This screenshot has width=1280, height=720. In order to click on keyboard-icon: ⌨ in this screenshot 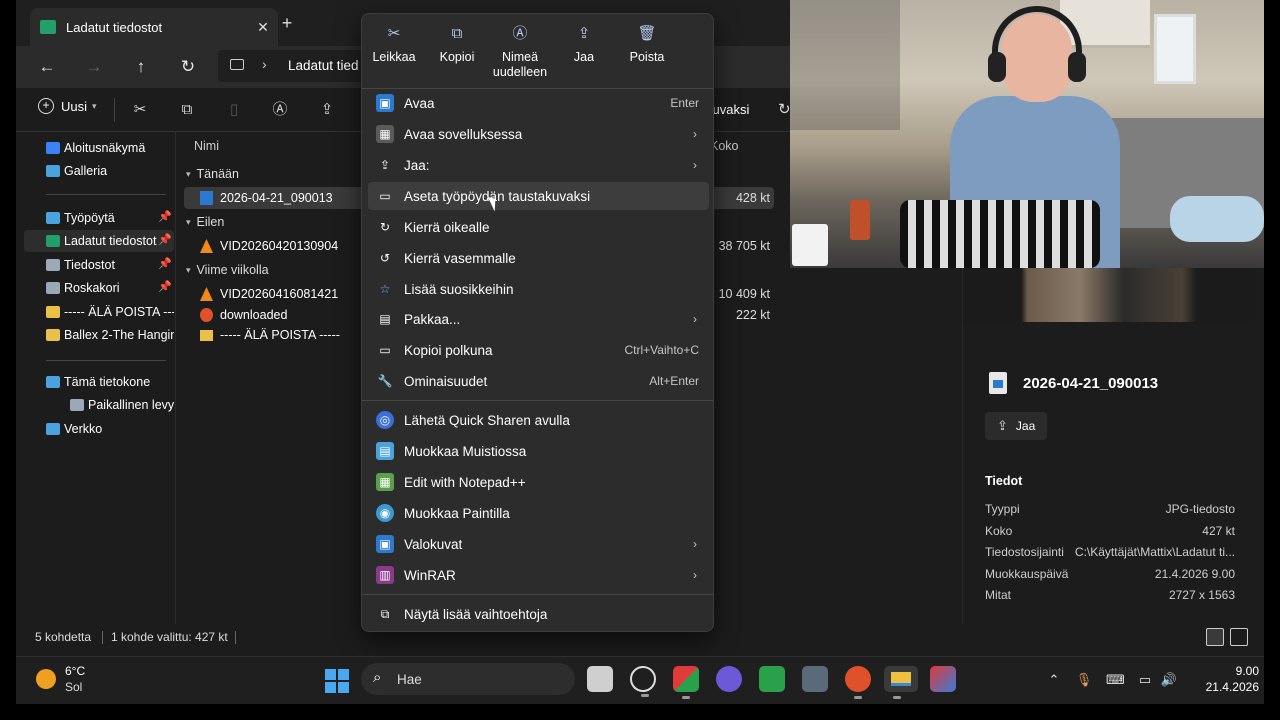, I will do `click(1115, 680)`.